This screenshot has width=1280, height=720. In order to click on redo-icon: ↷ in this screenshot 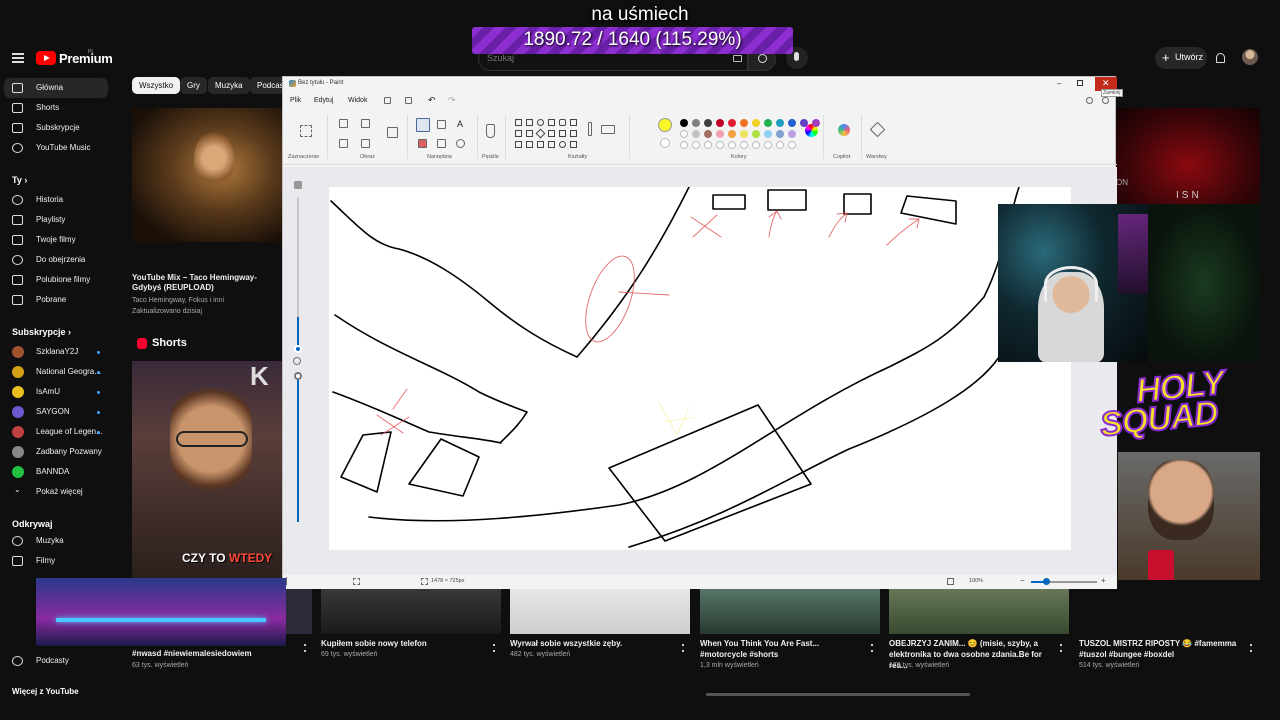, I will do `click(452, 100)`.